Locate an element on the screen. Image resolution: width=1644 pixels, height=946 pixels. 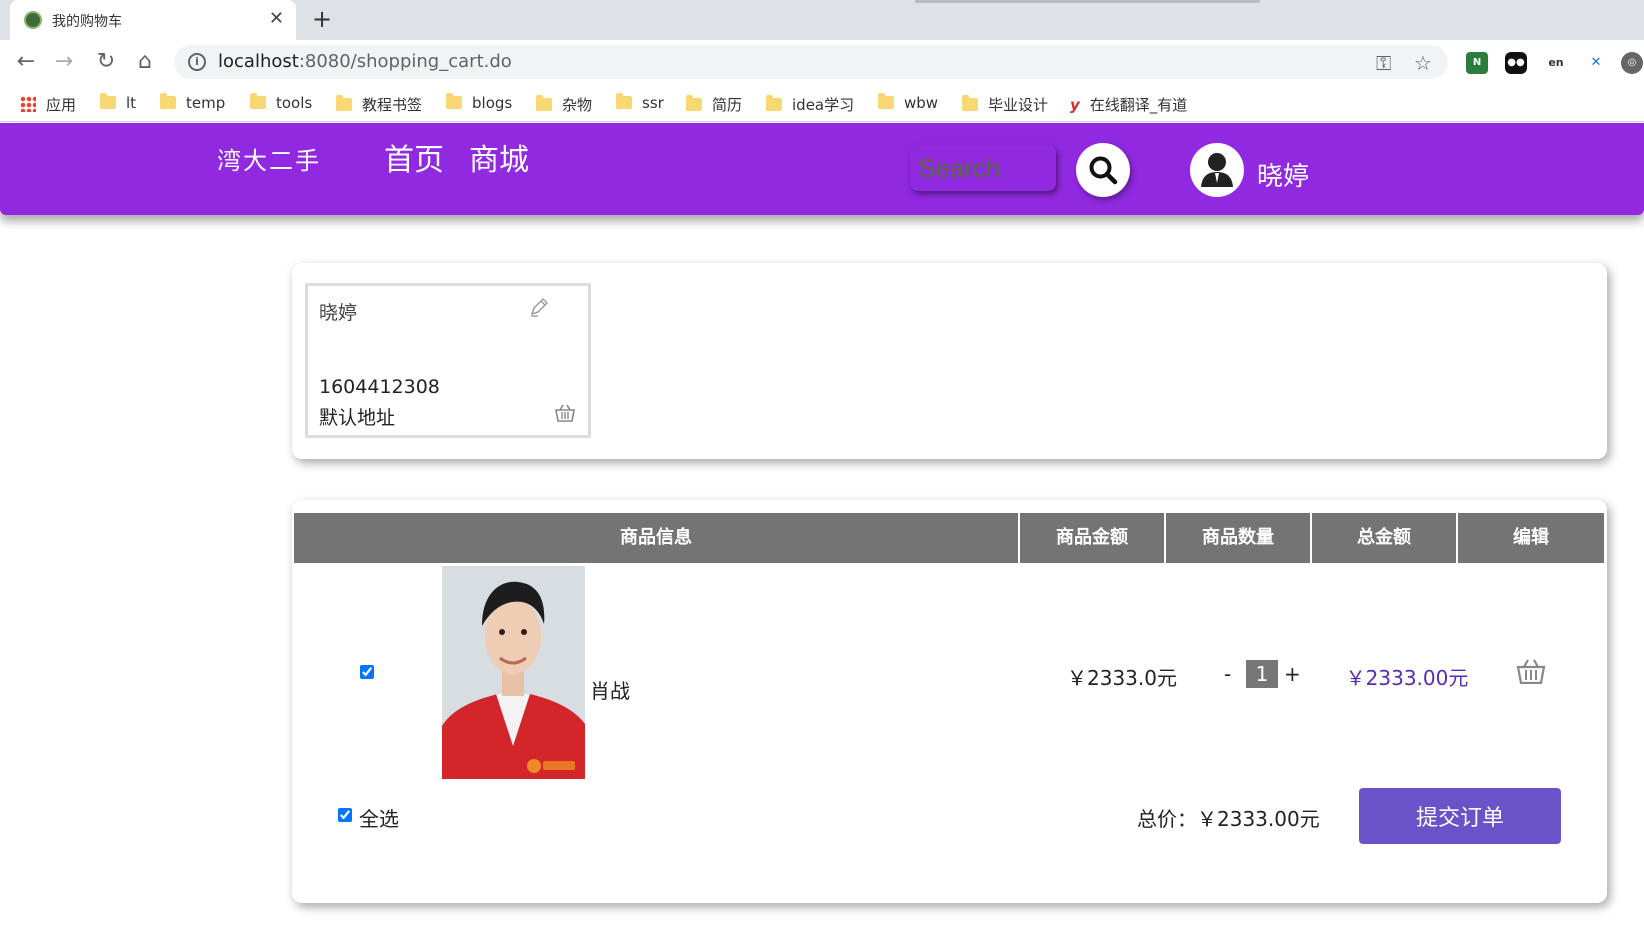
product-image is located at coordinates (513, 672).